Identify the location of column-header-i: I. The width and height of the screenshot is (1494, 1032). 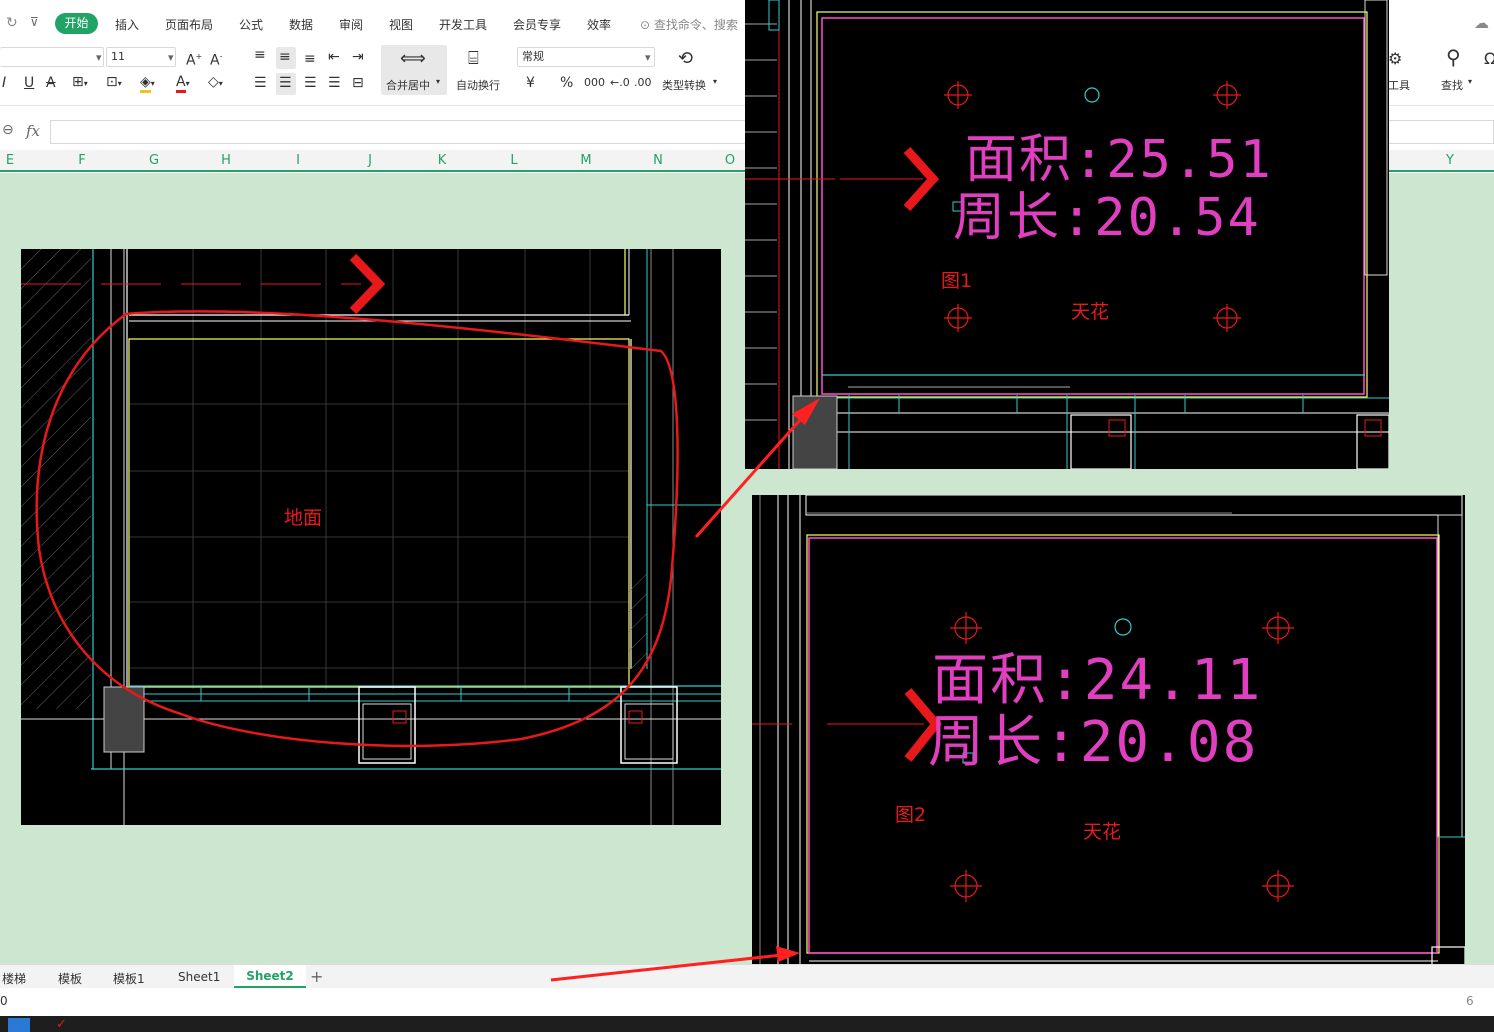
(298, 160).